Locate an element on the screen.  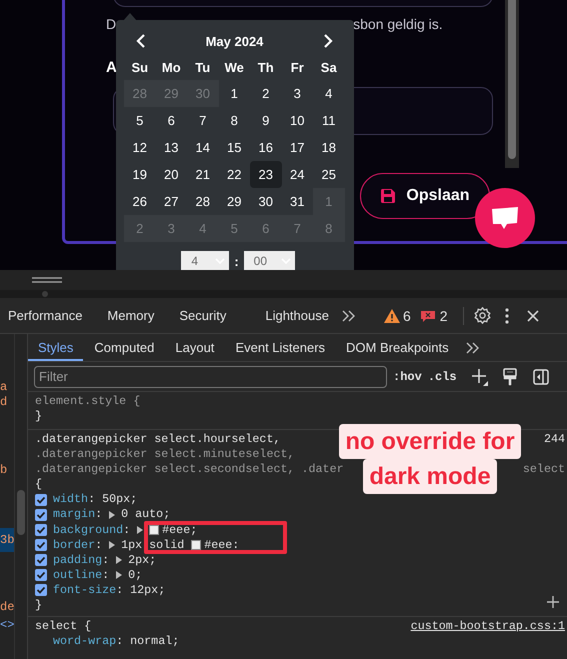
calendar-day: 17 is located at coordinates (297, 147).